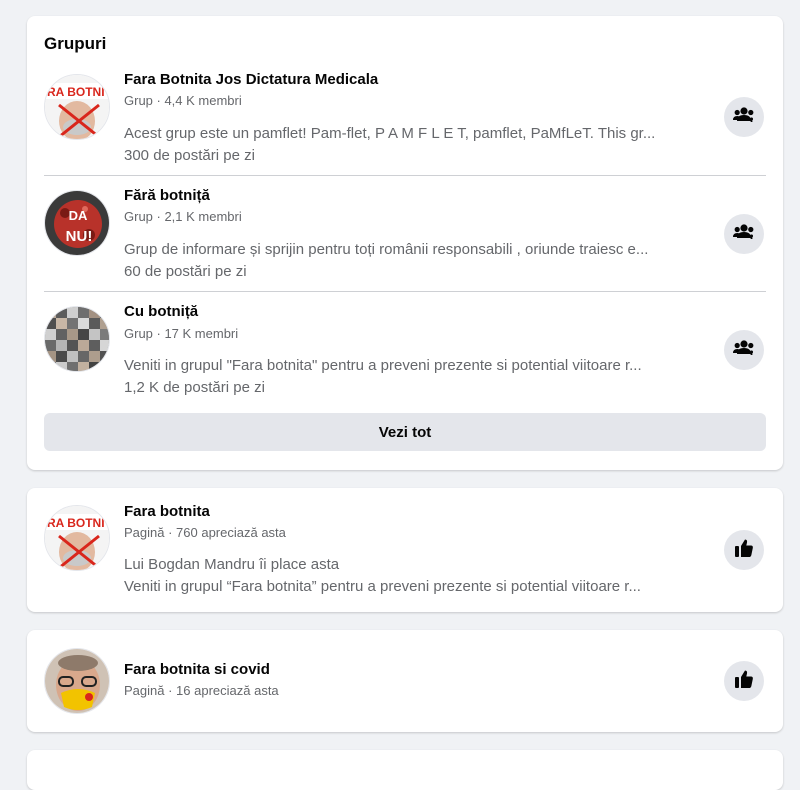 This screenshot has height=790, width=800. Describe the element at coordinates (405, 432) in the screenshot. I see `see-all-button: Vezi tot` at that location.